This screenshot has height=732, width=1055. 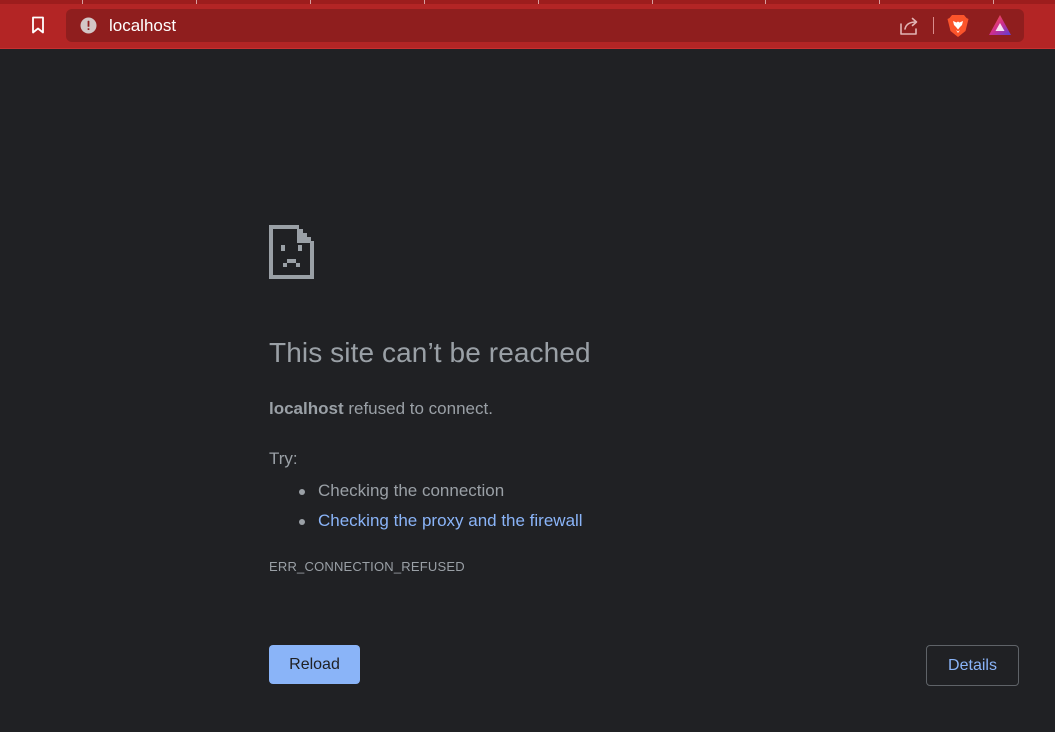 I want to click on proxy-firewall-link: Checking the proxy and the firewall, so click(x=450, y=520).